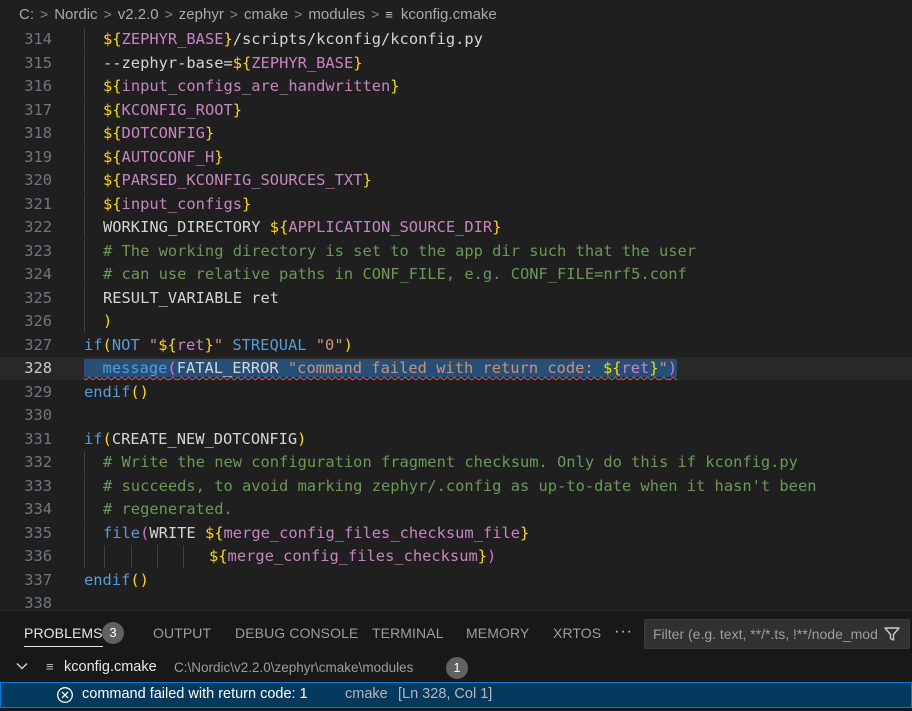 The width and height of the screenshot is (912, 711). What do you see at coordinates (139, 391) in the screenshot?
I see `code-token: ()` at bounding box center [139, 391].